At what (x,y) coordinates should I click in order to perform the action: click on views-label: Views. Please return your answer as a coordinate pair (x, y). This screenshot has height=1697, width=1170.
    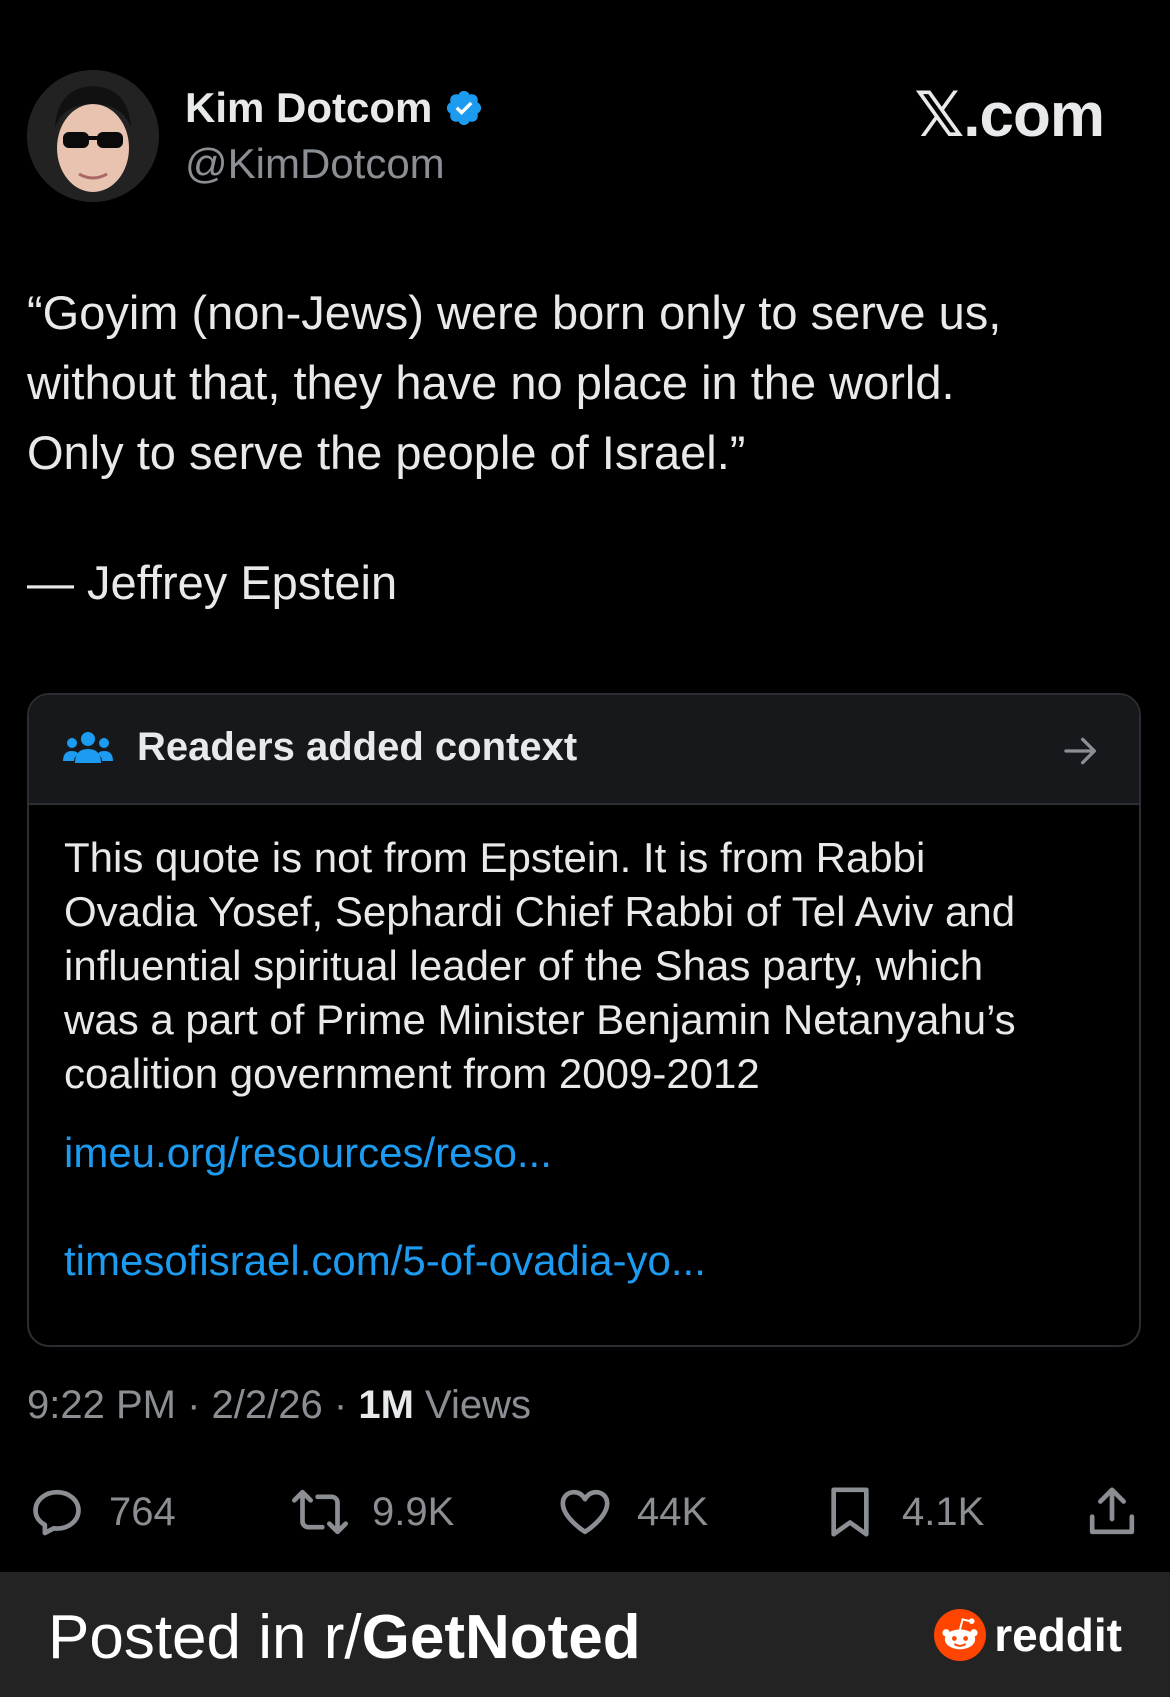
    Looking at the image, I should click on (478, 1405).